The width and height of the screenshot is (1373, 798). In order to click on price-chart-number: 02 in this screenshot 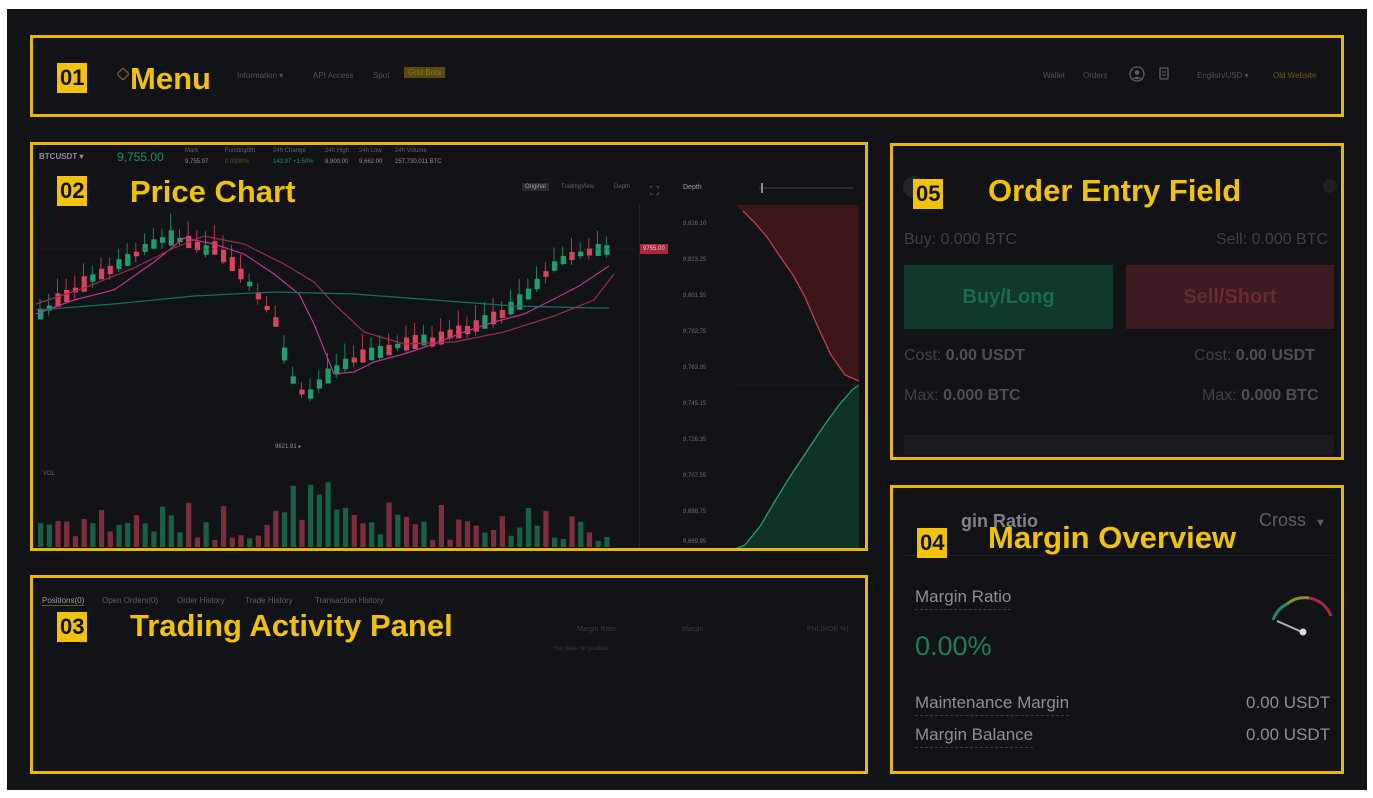, I will do `click(72, 191)`.